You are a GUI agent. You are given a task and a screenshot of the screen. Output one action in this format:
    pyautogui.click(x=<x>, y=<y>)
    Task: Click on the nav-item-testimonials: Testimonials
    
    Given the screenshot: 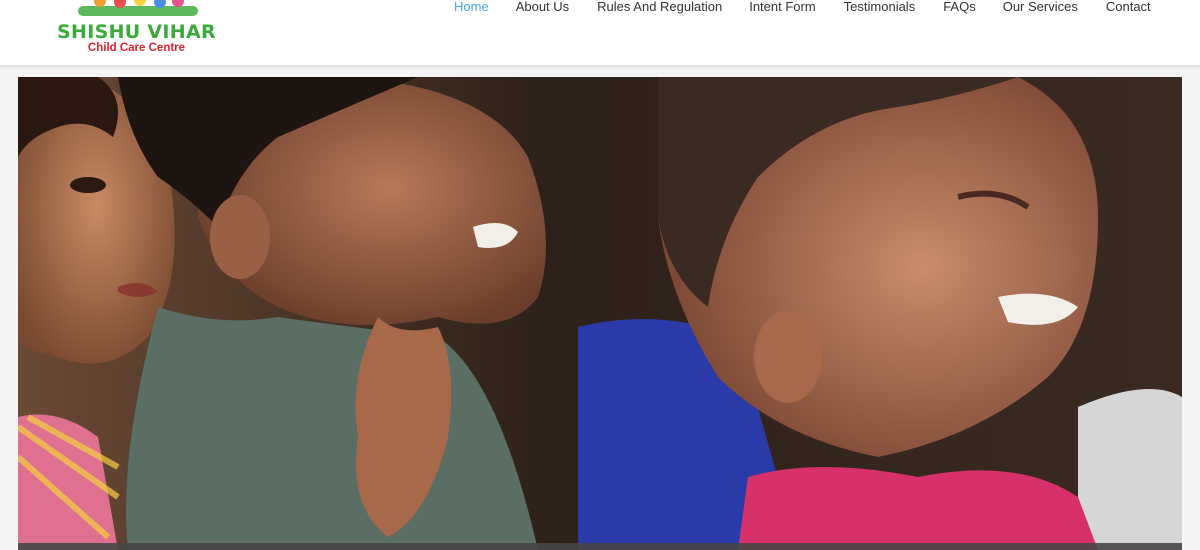 What is the action you would take?
    pyautogui.click(x=880, y=8)
    